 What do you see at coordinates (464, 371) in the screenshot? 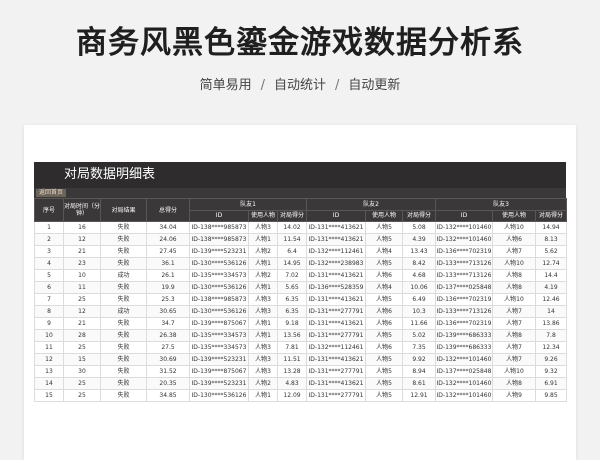
I see `table-cell: ID-137****025848` at bounding box center [464, 371].